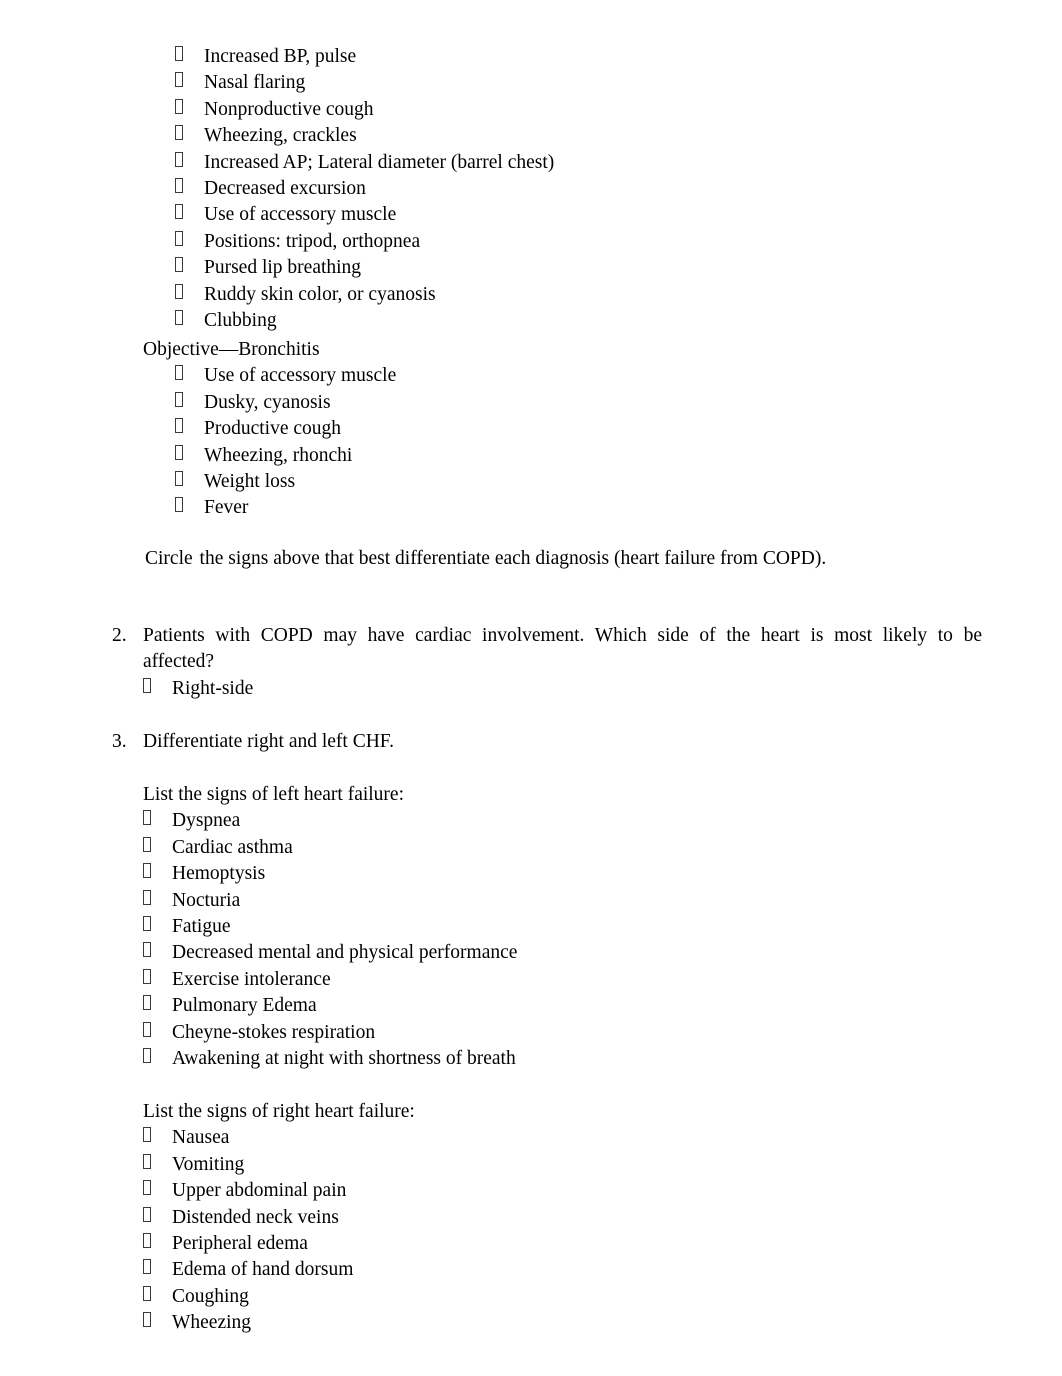 The image size is (1062, 1376). What do you see at coordinates (330, 821) in the screenshot?
I see `list-item: Dyspnea` at bounding box center [330, 821].